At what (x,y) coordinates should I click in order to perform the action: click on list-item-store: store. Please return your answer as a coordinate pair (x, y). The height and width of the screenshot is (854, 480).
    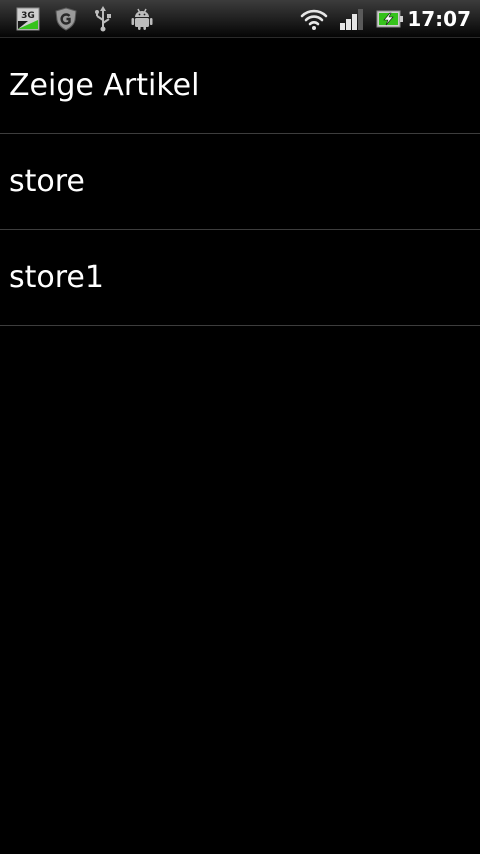
    Looking at the image, I should click on (240, 182).